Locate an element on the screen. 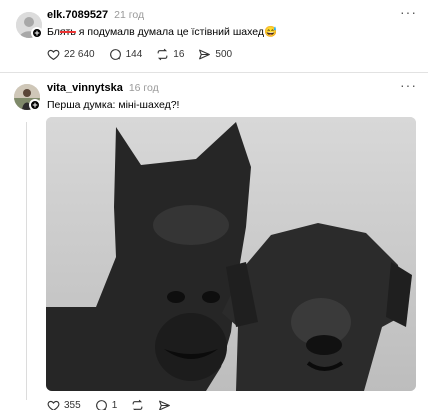 Image resolution: width=428 pixels, height=410 pixels. like-button: 22 640 is located at coordinates (71, 54).